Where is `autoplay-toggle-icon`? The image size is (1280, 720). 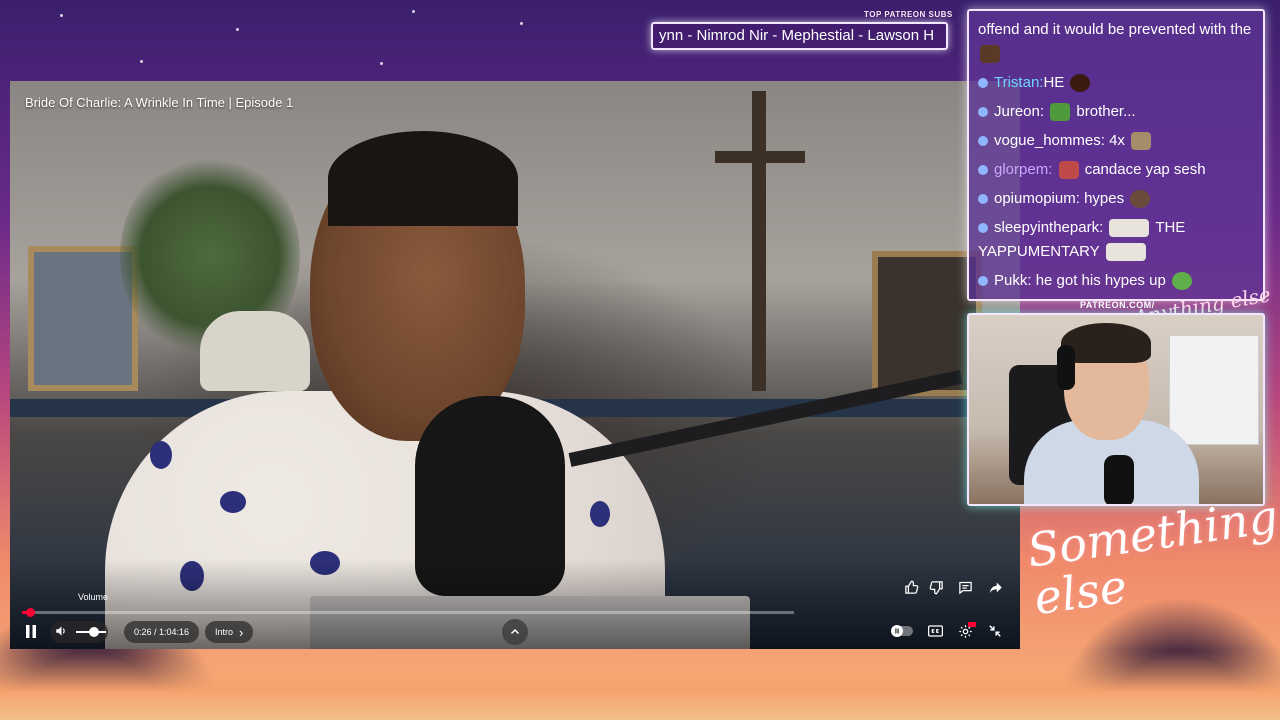 autoplay-toggle-icon is located at coordinates (902, 631).